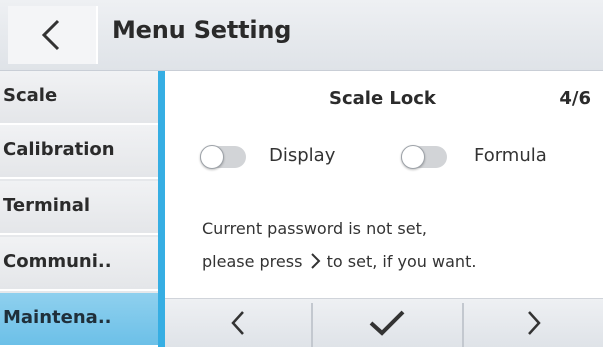 The height and width of the screenshot is (347, 603). What do you see at coordinates (79, 98) in the screenshot?
I see `sidebar-item-scale: Scale` at bounding box center [79, 98].